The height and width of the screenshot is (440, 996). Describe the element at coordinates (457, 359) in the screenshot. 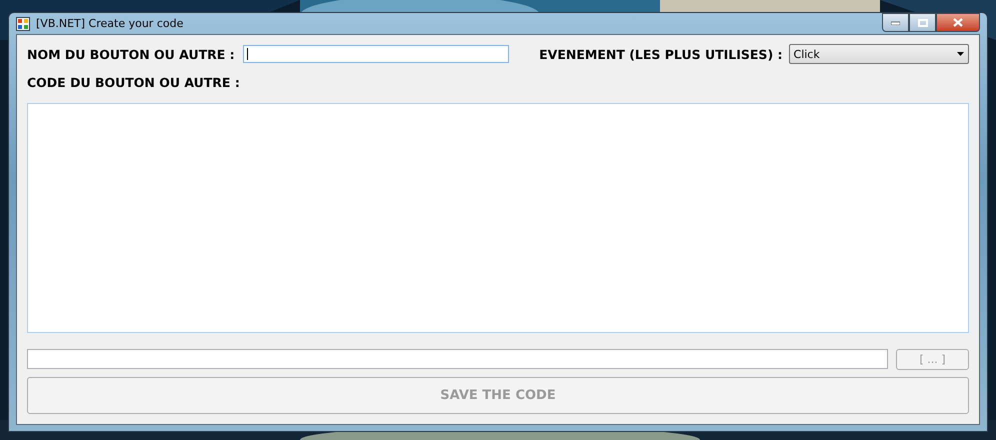

I see `path-input-field` at that location.